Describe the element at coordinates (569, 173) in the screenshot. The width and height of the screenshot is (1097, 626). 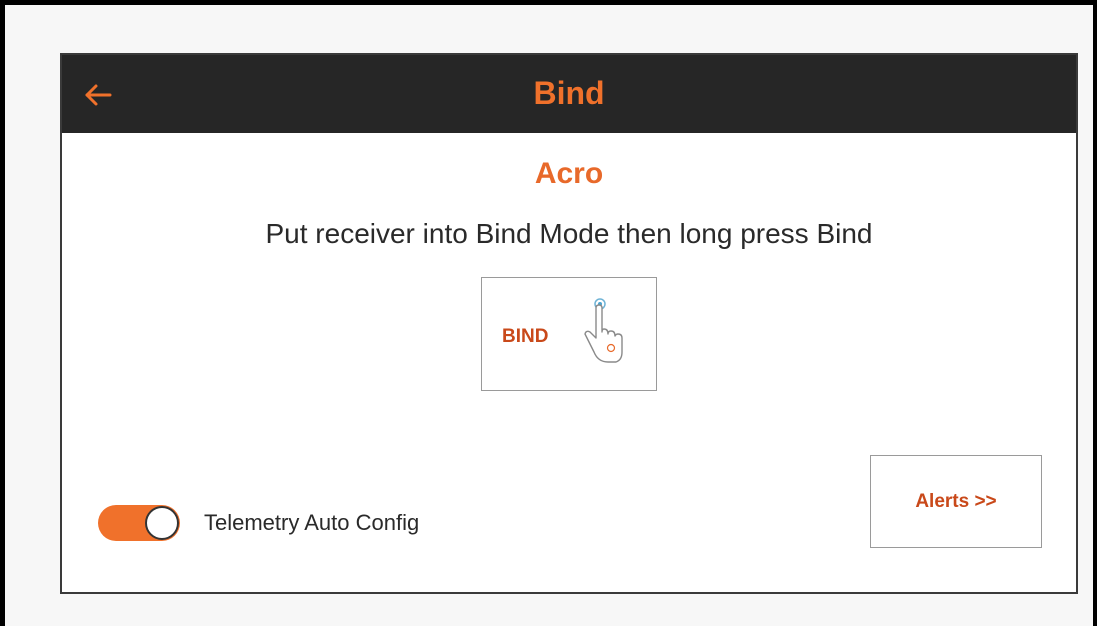
I see `model-name: Acro` at that location.